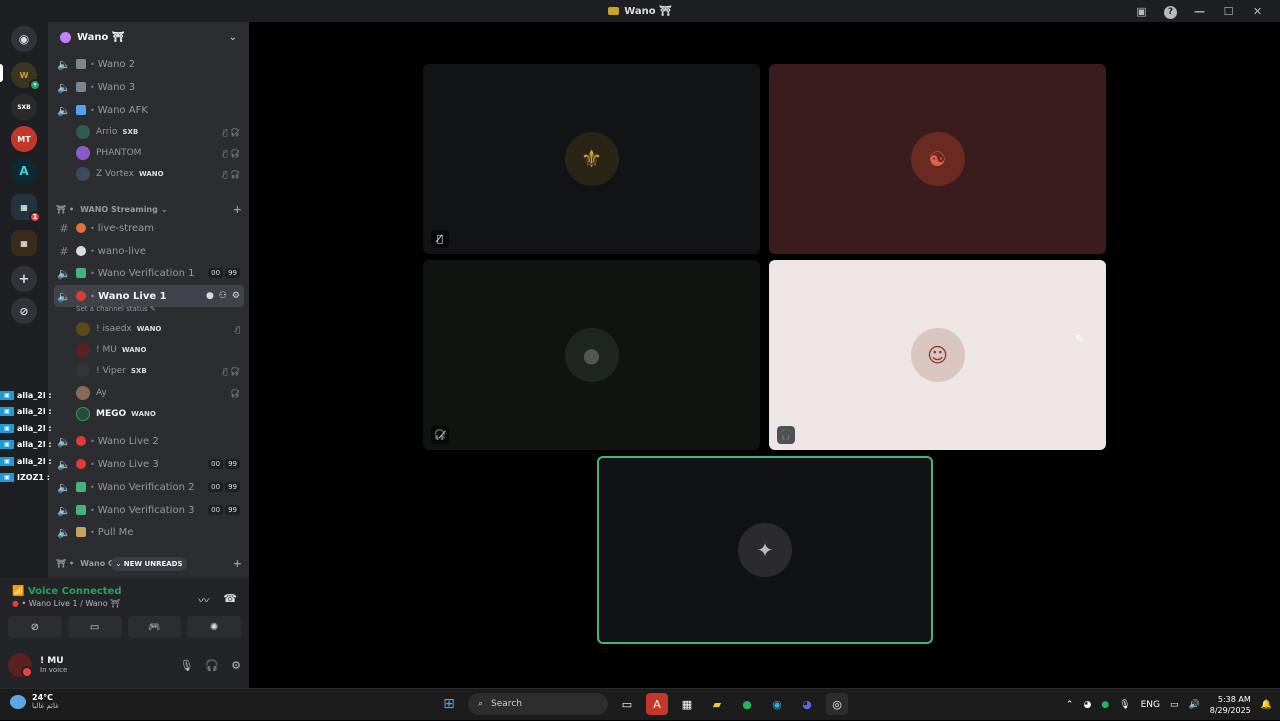  Describe the element at coordinates (149, 110) in the screenshot. I see `channel-wano-afk: 🔈 • Wano AFK` at that location.